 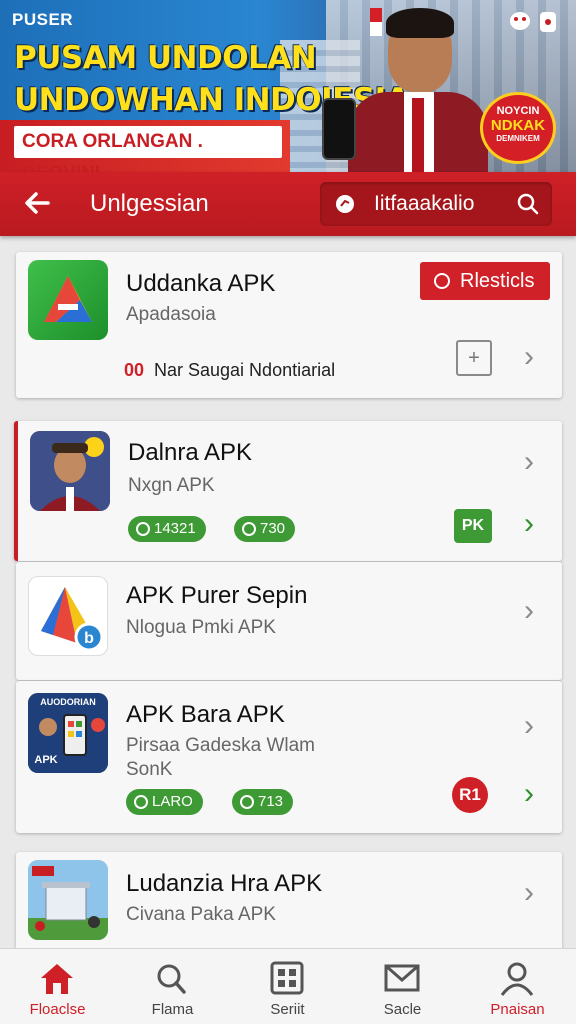 I want to click on app-subtitle: Nlogua Pmki APK, so click(x=201, y=627).